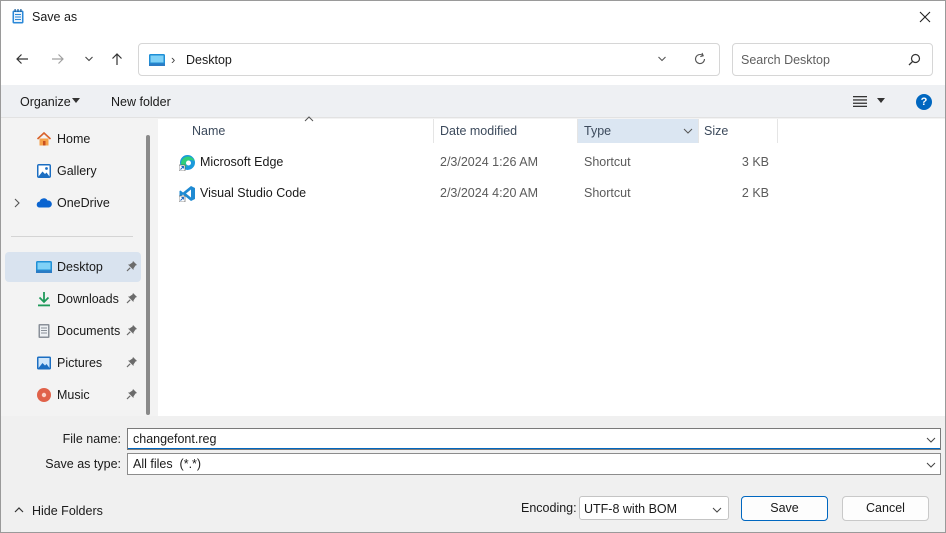 The image size is (946, 533). I want to click on navigation-bar: › Desktop, so click(473, 59).